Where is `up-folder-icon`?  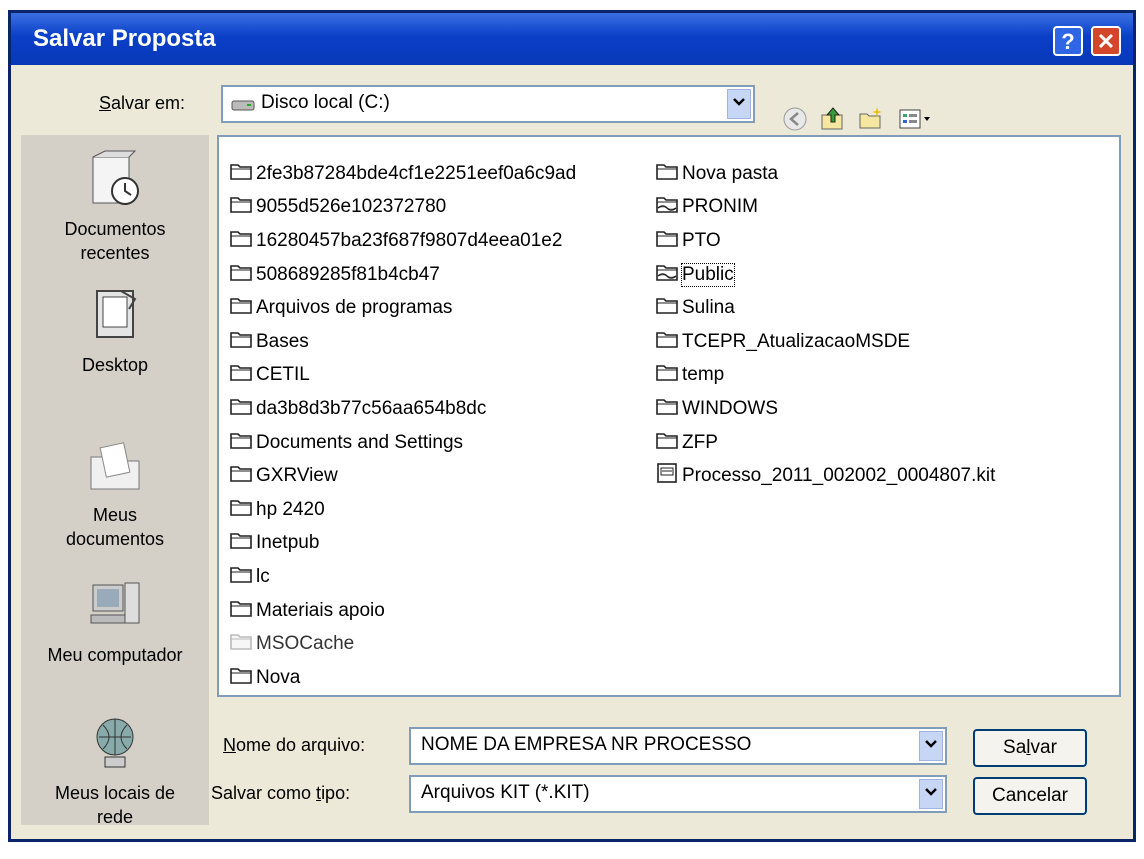 up-folder-icon is located at coordinates (833, 119).